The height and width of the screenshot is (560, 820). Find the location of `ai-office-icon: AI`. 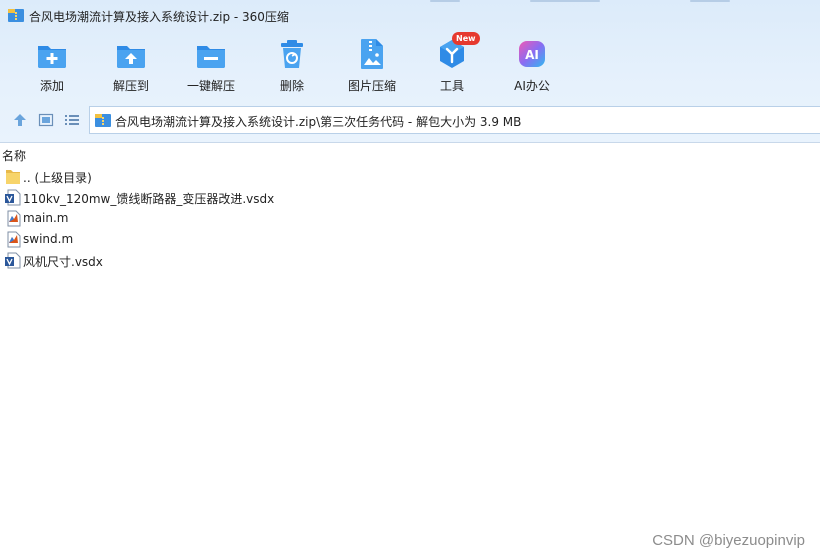

ai-office-icon: AI is located at coordinates (532, 54).